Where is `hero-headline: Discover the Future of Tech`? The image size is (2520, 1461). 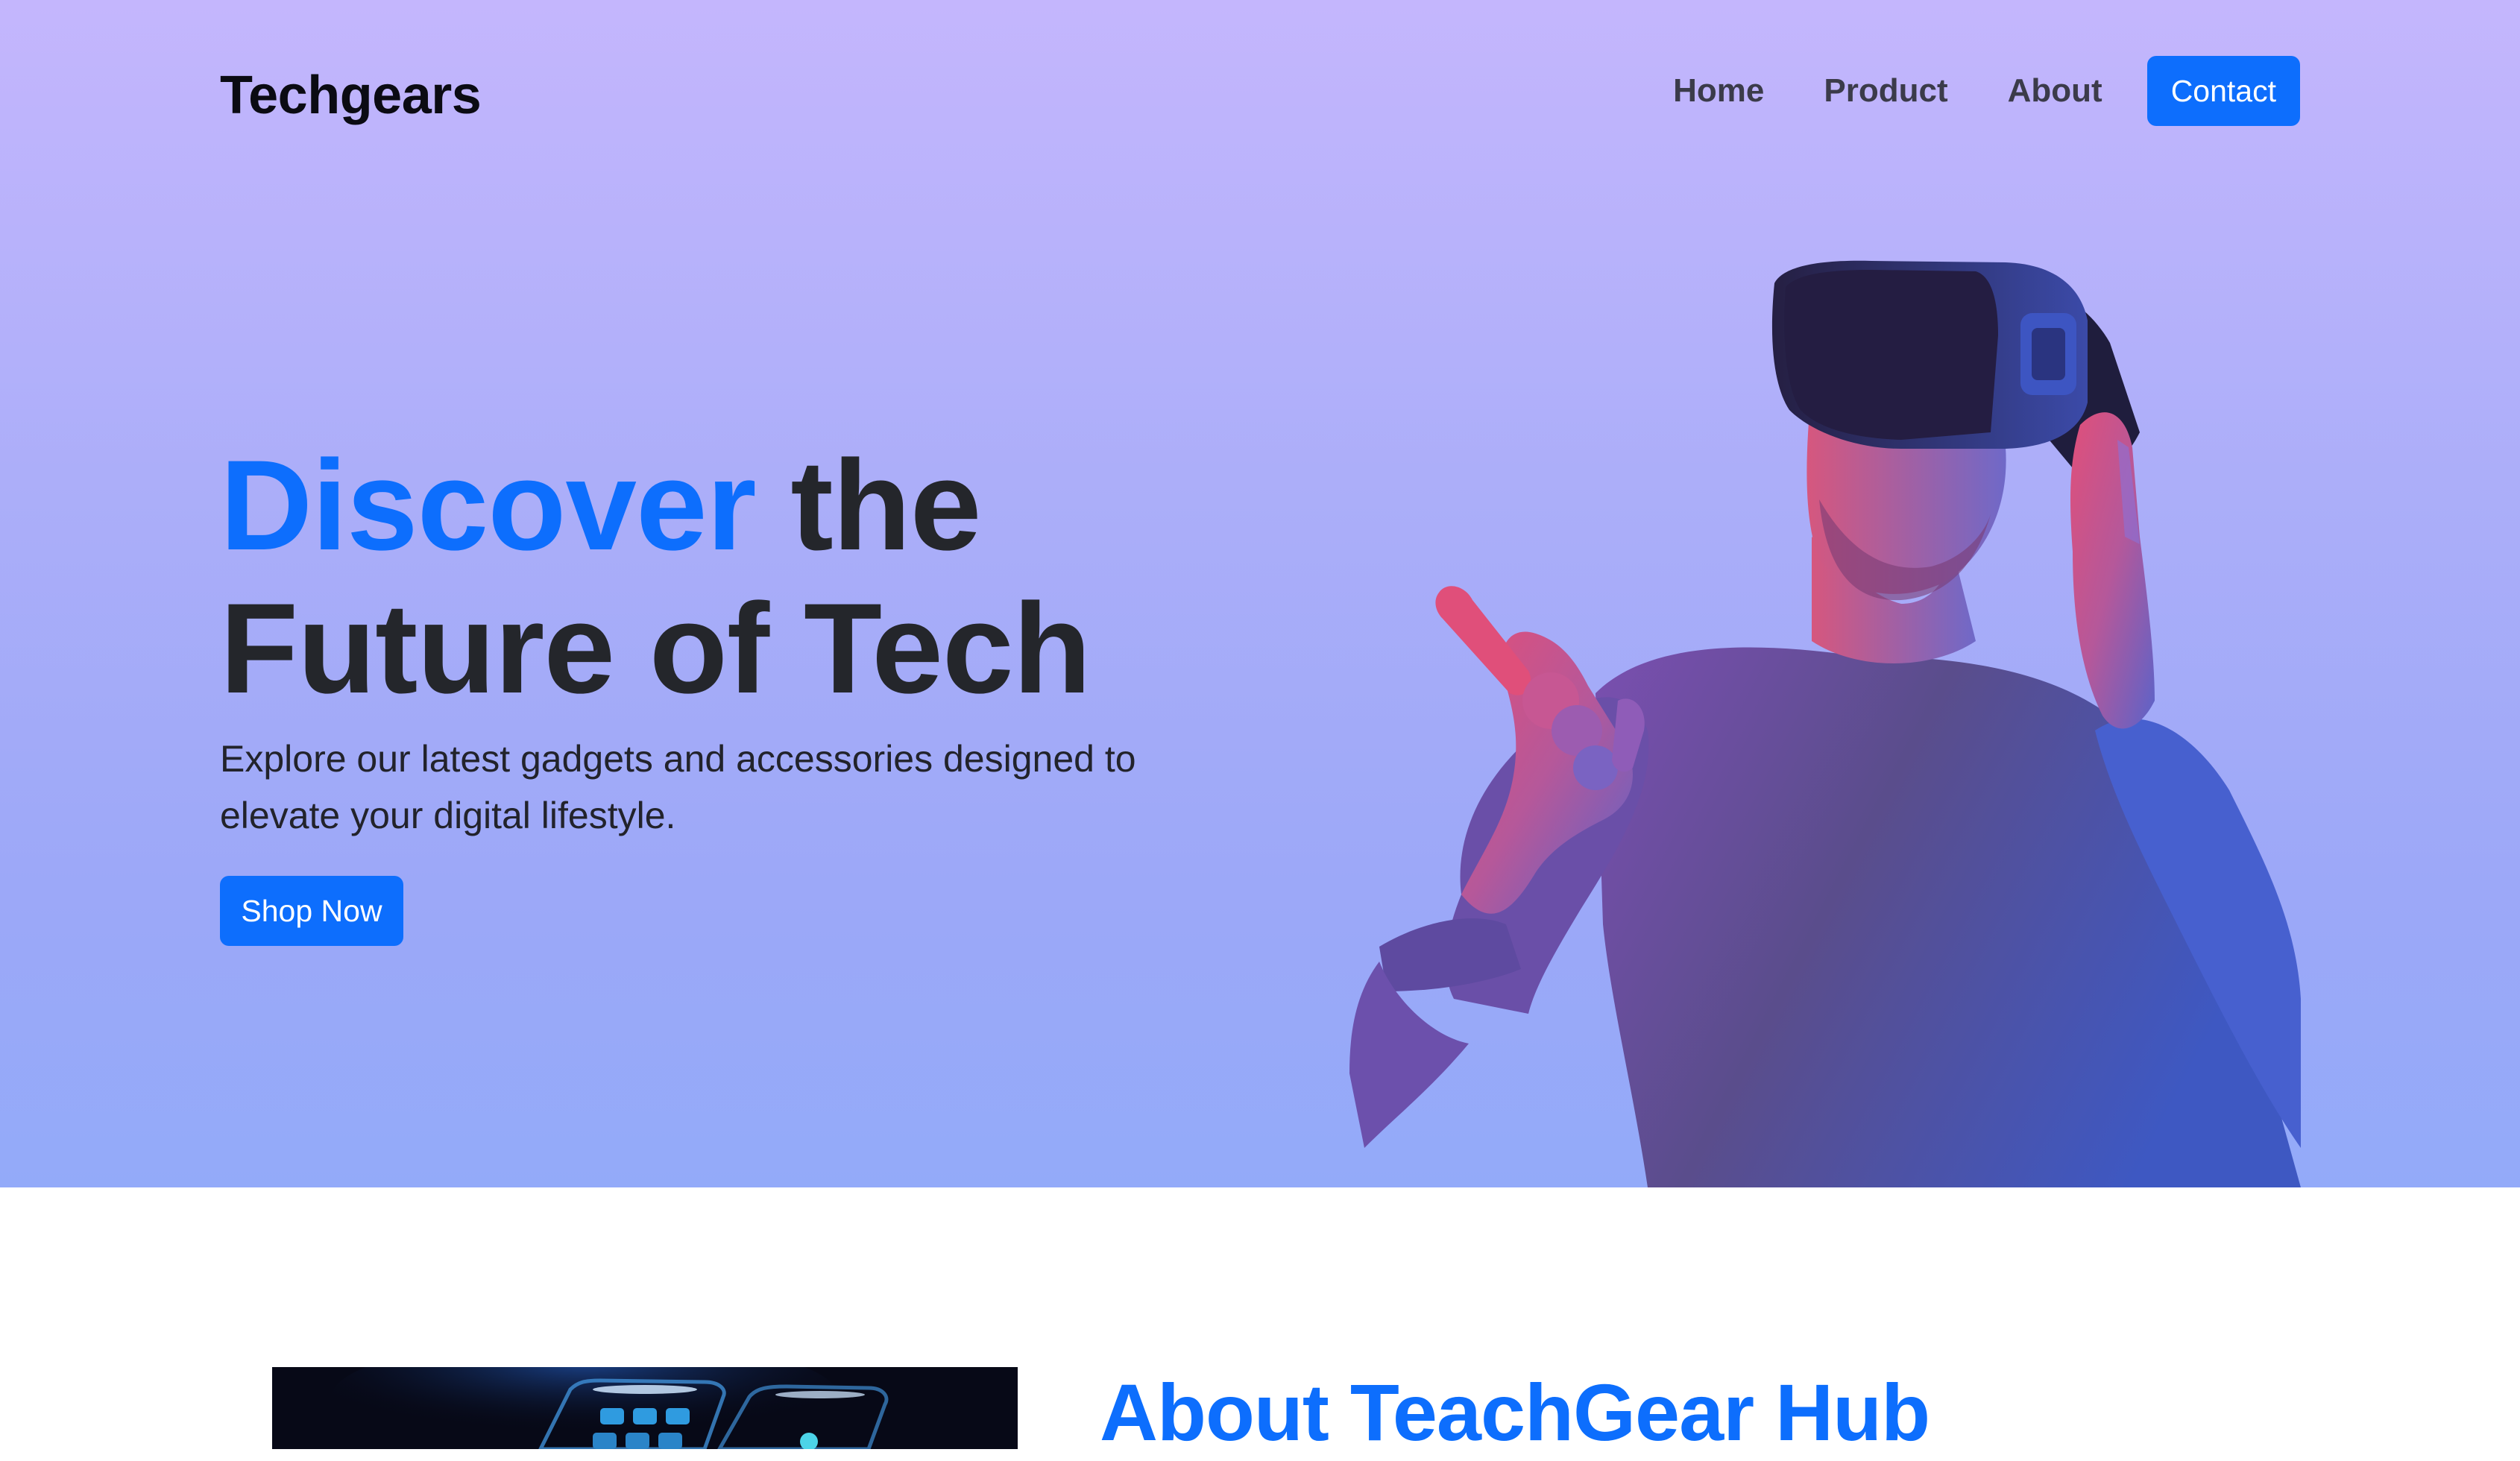
hero-headline: Discover the Future of Tech is located at coordinates (656, 577).